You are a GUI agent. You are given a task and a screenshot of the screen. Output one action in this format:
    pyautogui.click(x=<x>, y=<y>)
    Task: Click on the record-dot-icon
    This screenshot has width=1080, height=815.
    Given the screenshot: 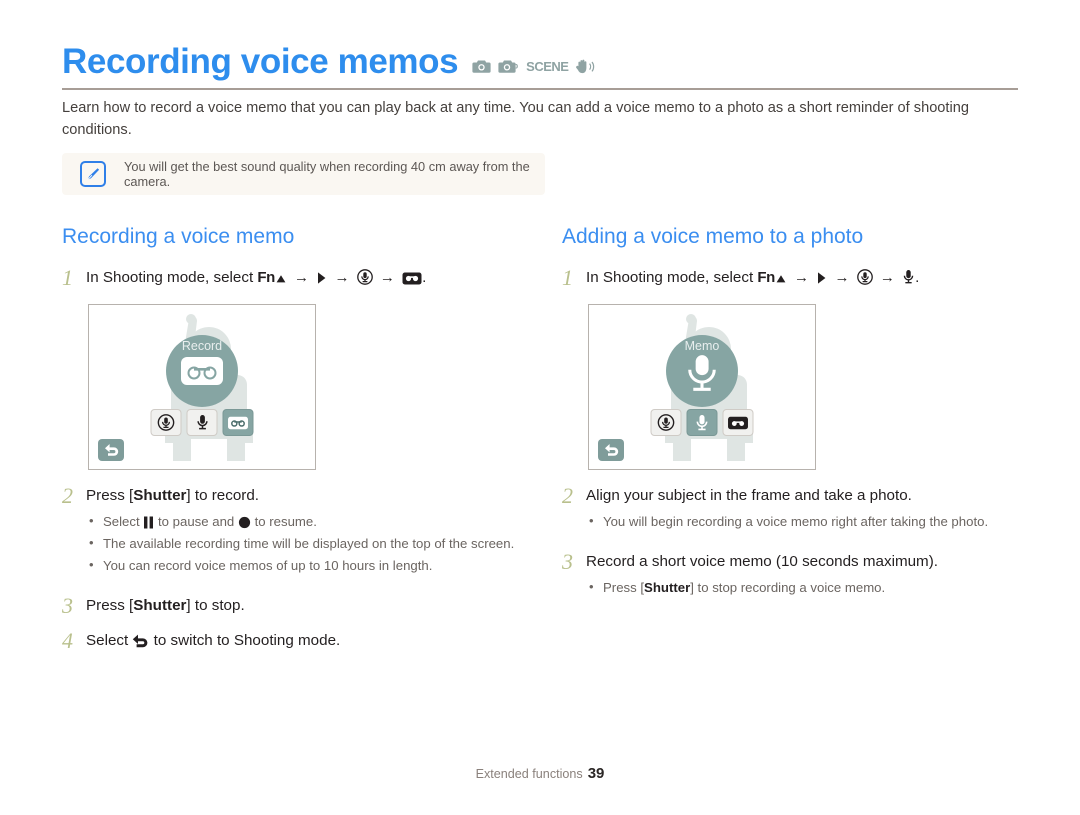 What is the action you would take?
    pyautogui.click(x=244, y=522)
    